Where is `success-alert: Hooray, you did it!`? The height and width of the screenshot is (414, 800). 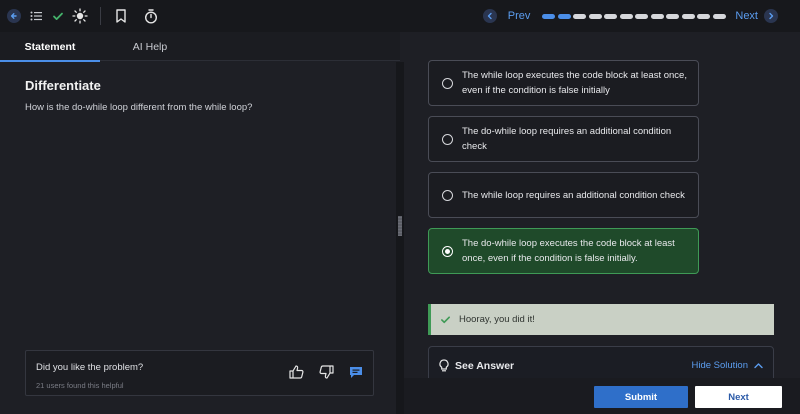
success-alert: Hooray, you did it! is located at coordinates (601, 319).